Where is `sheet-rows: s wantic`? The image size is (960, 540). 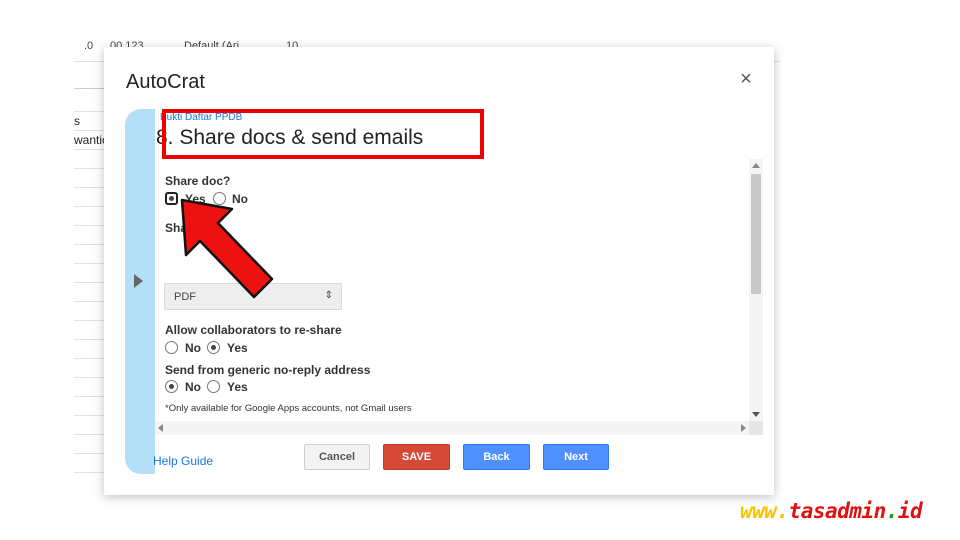
sheet-rows: s wantic is located at coordinates (89, 280).